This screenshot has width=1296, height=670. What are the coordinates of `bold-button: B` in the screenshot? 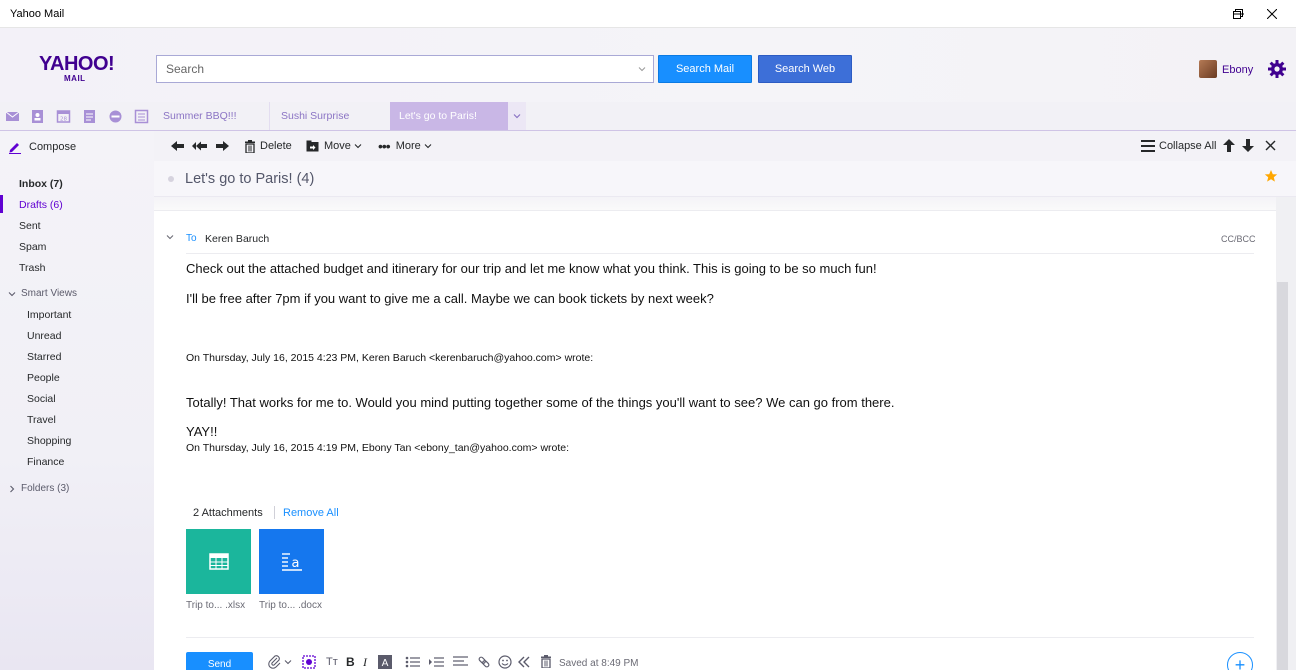 It's located at (350, 662).